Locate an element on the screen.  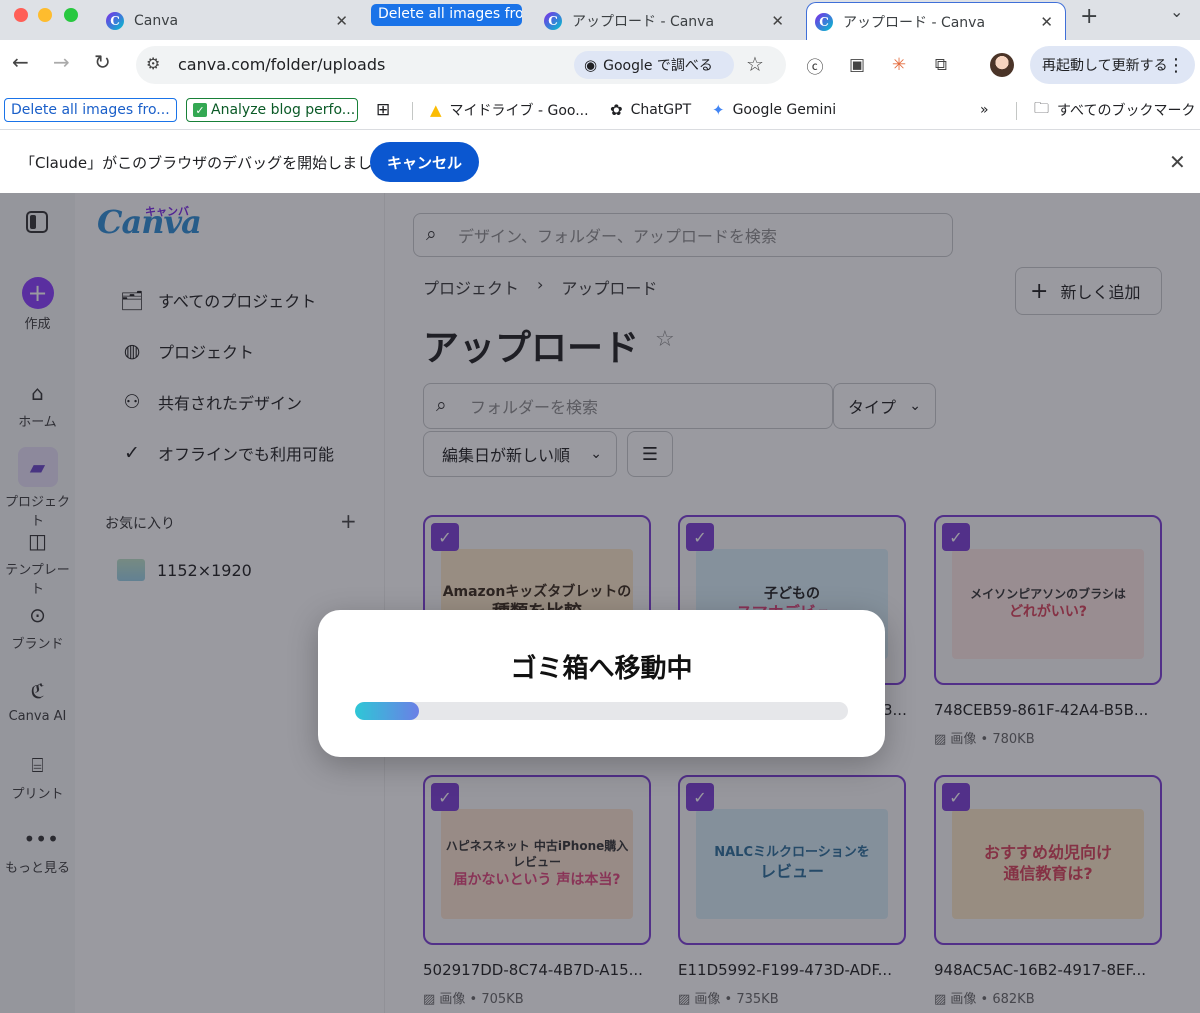
claude-extension-icon: ✳ is located at coordinates (899, 65).